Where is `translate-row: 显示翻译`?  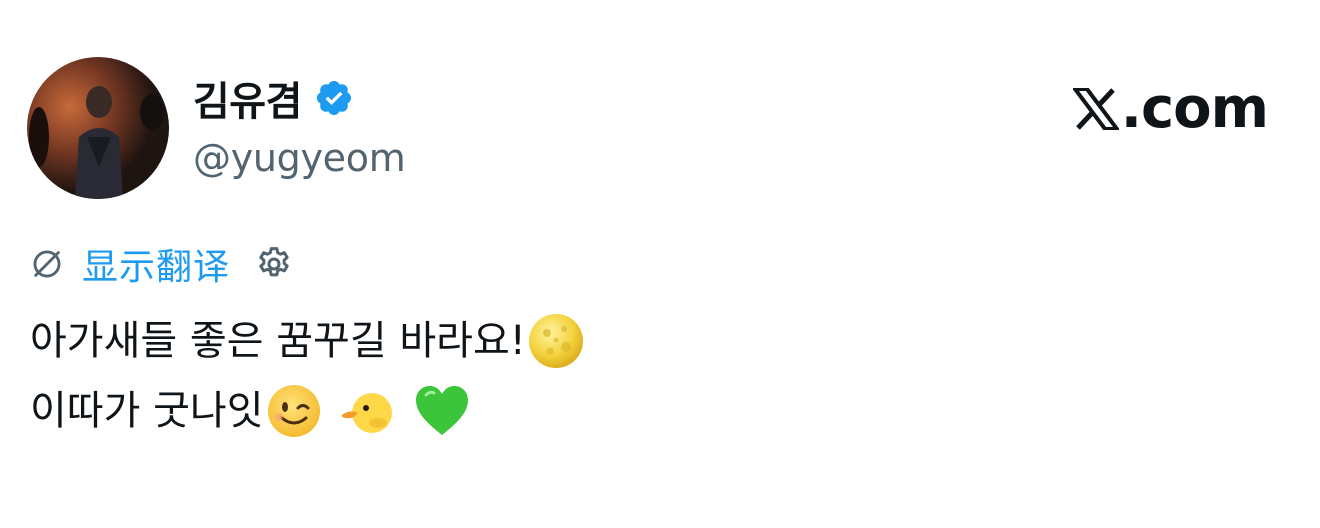 translate-row: 显示翻译 is located at coordinates (162, 264).